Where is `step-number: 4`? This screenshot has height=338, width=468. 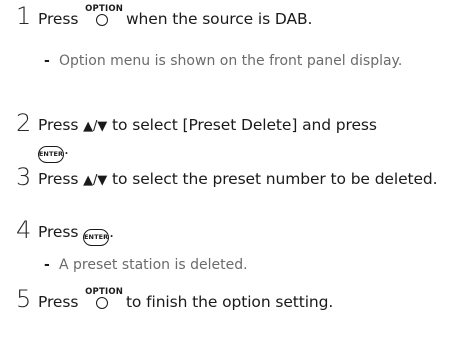 step-number: 4 is located at coordinates (24, 230).